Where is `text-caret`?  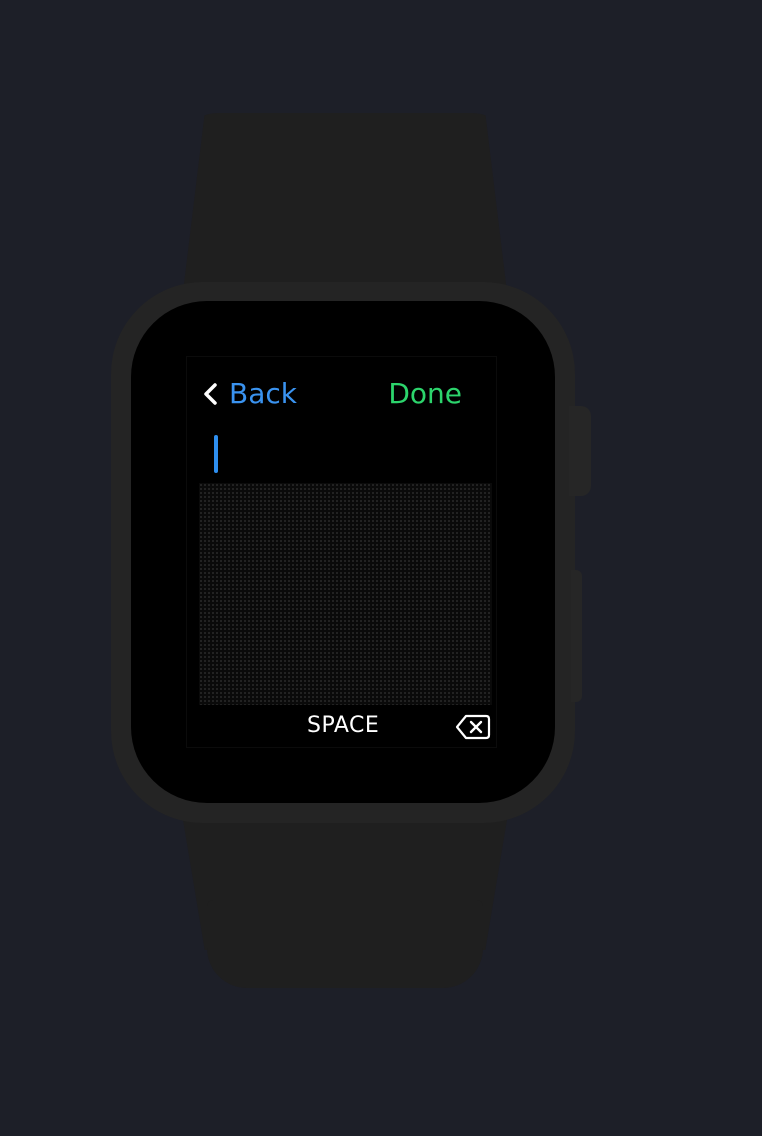
text-caret is located at coordinates (216, 454).